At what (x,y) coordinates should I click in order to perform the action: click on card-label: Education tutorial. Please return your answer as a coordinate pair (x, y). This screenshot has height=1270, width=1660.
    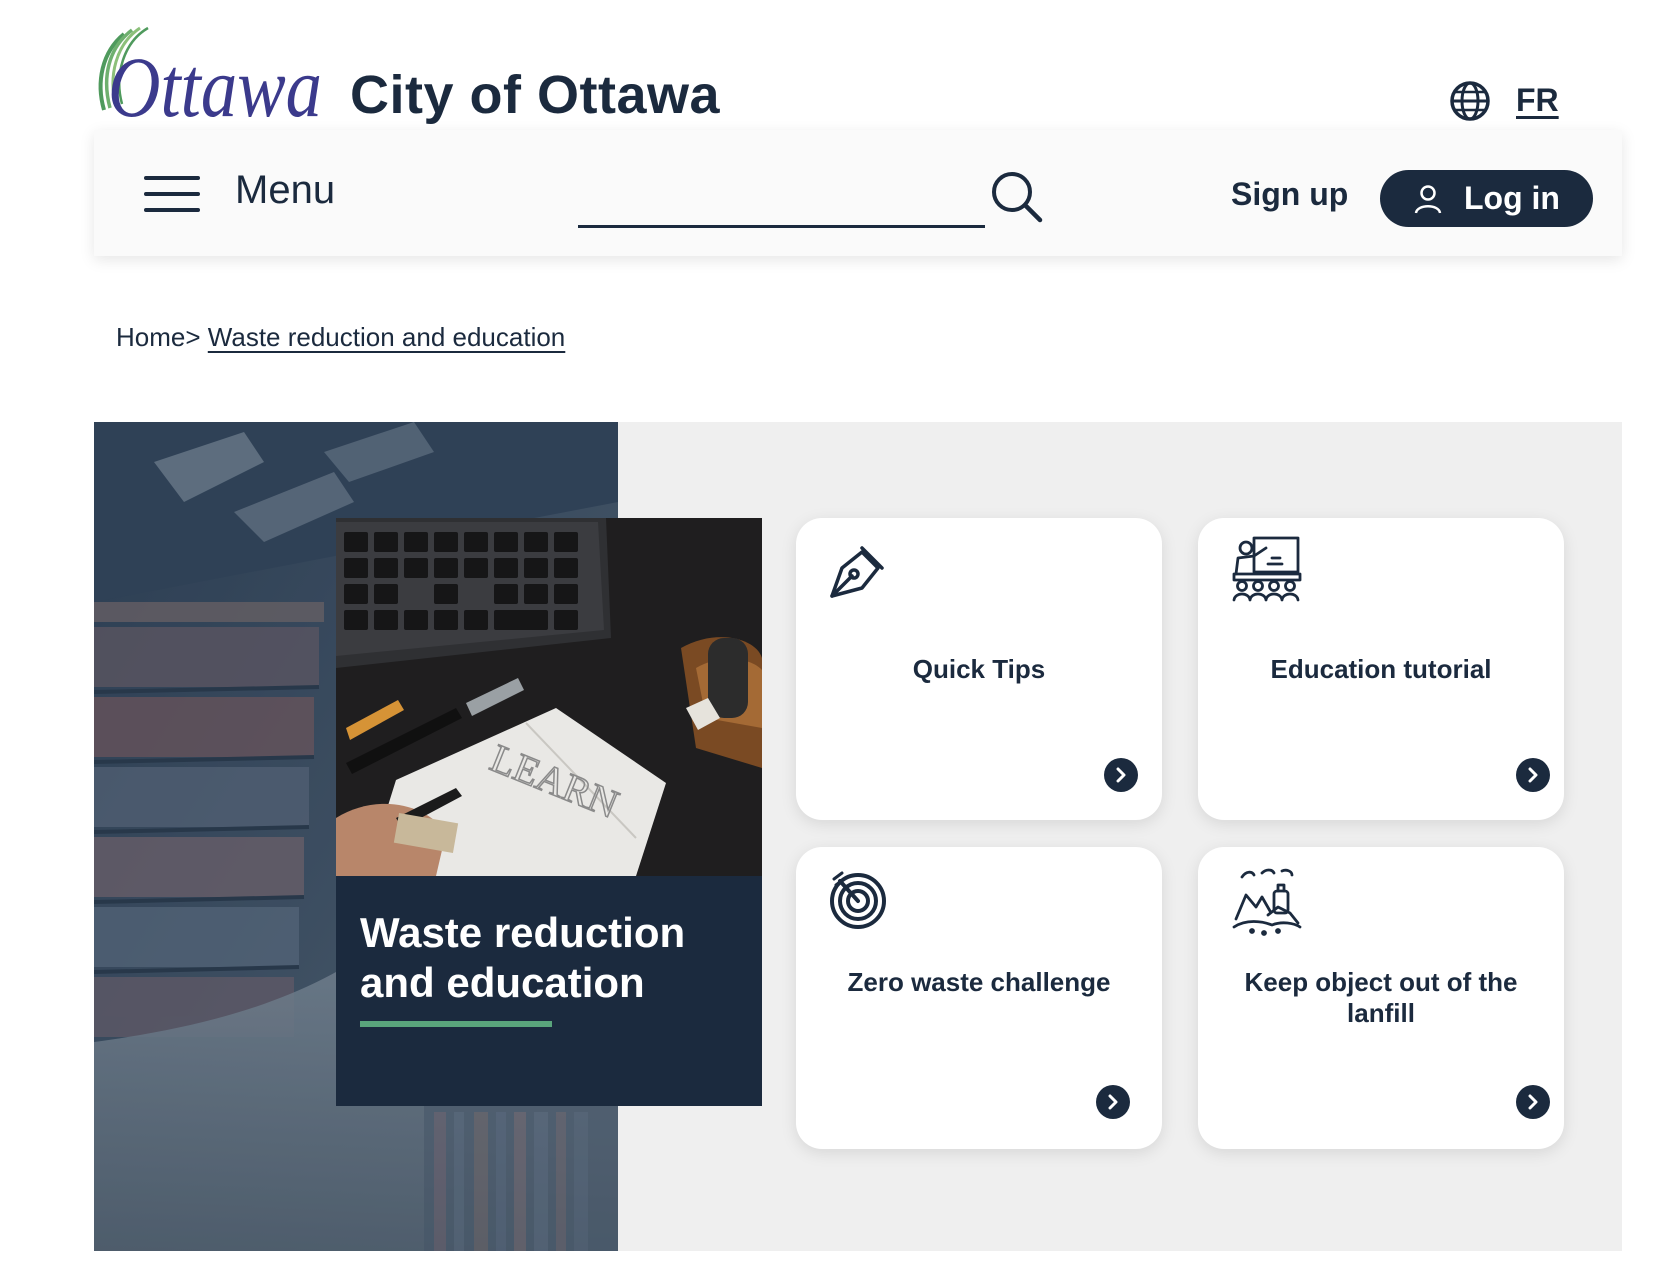
    Looking at the image, I should click on (1381, 669).